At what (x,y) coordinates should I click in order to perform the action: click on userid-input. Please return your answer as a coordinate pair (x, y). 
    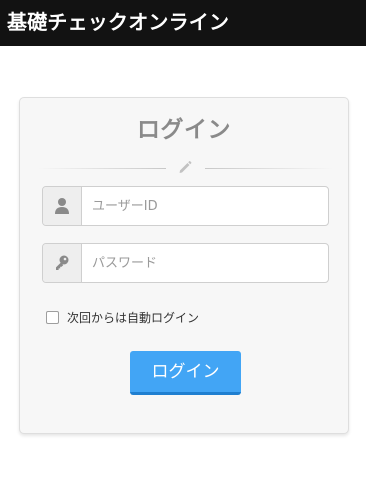
    Looking at the image, I should click on (205, 206).